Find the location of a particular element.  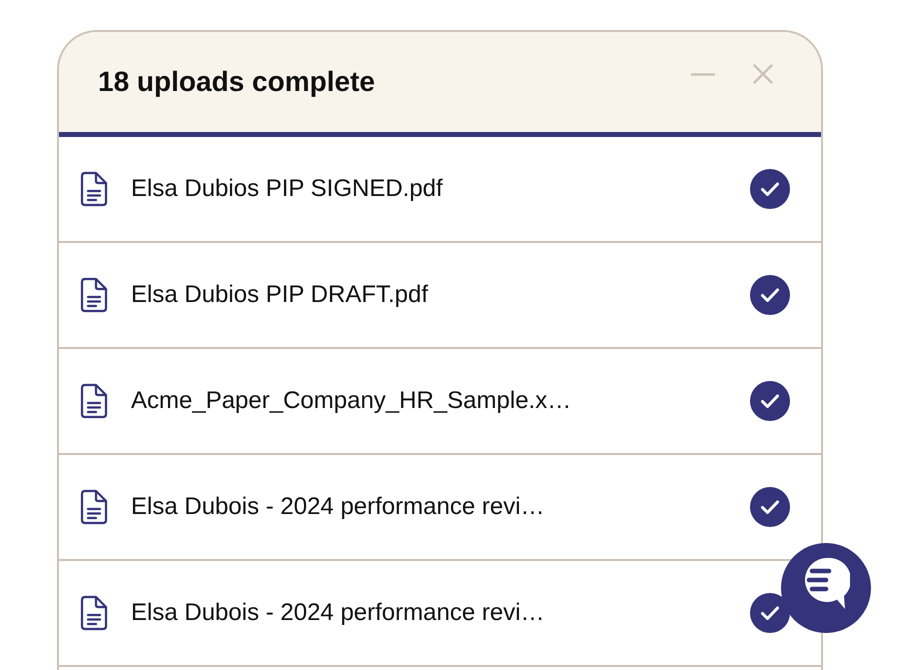

close-button is located at coordinates (763, 74).